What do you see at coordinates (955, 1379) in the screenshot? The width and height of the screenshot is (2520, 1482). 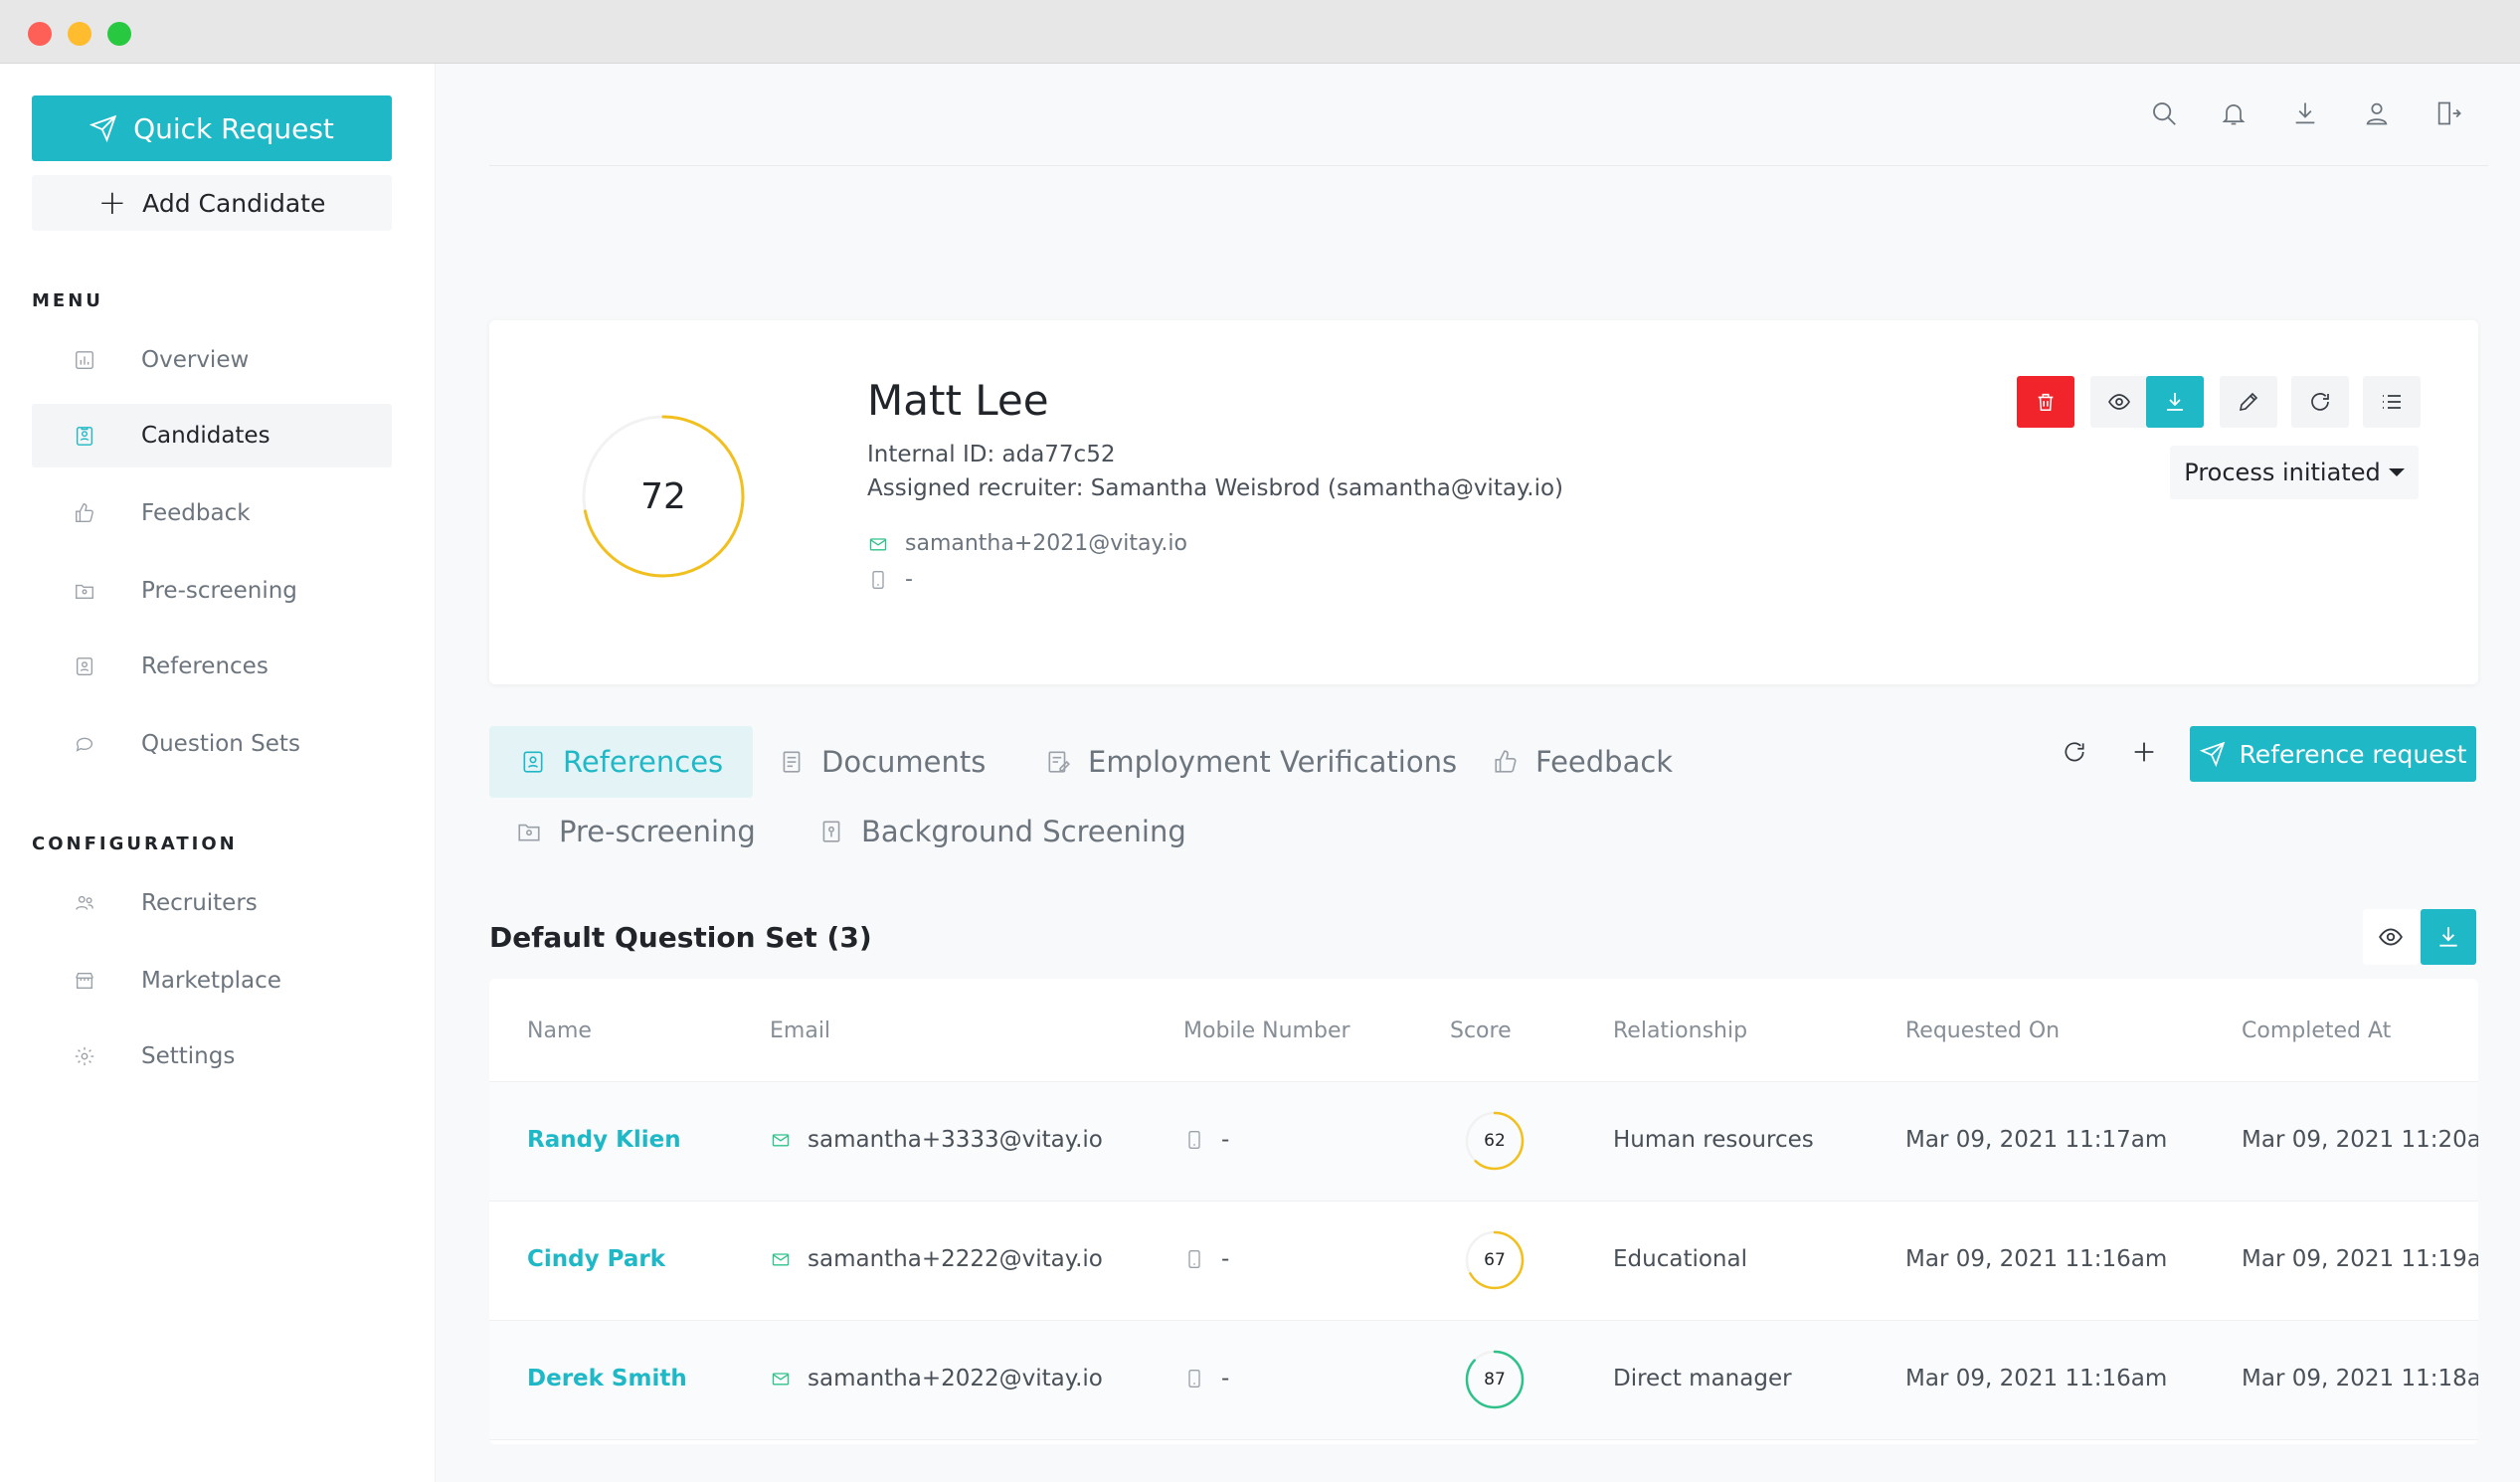 I see `reference-email-text: samantha+2022@vitay.io` at bounding box center [955, 1379].